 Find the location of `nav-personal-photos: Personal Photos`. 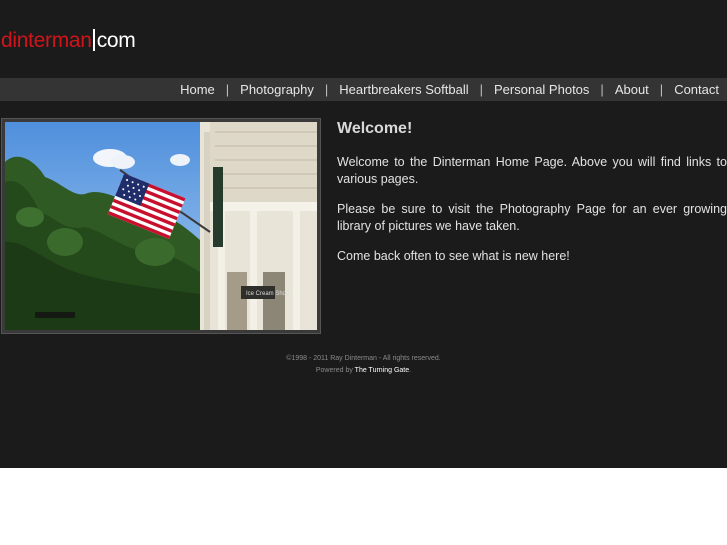

nav-personal-photos: Personal Photos is located at coordinates (541, 89).